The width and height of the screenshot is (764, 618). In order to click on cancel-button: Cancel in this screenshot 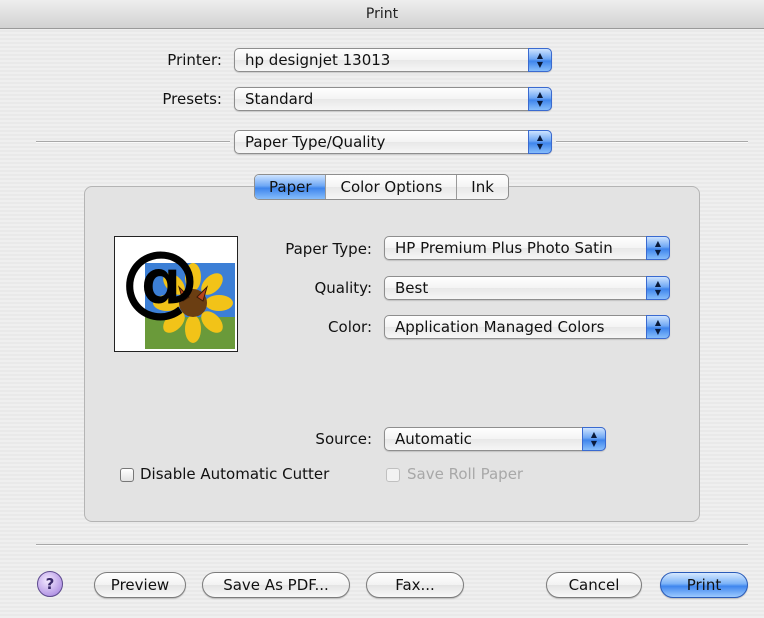, I will do `click(594, 585)`.